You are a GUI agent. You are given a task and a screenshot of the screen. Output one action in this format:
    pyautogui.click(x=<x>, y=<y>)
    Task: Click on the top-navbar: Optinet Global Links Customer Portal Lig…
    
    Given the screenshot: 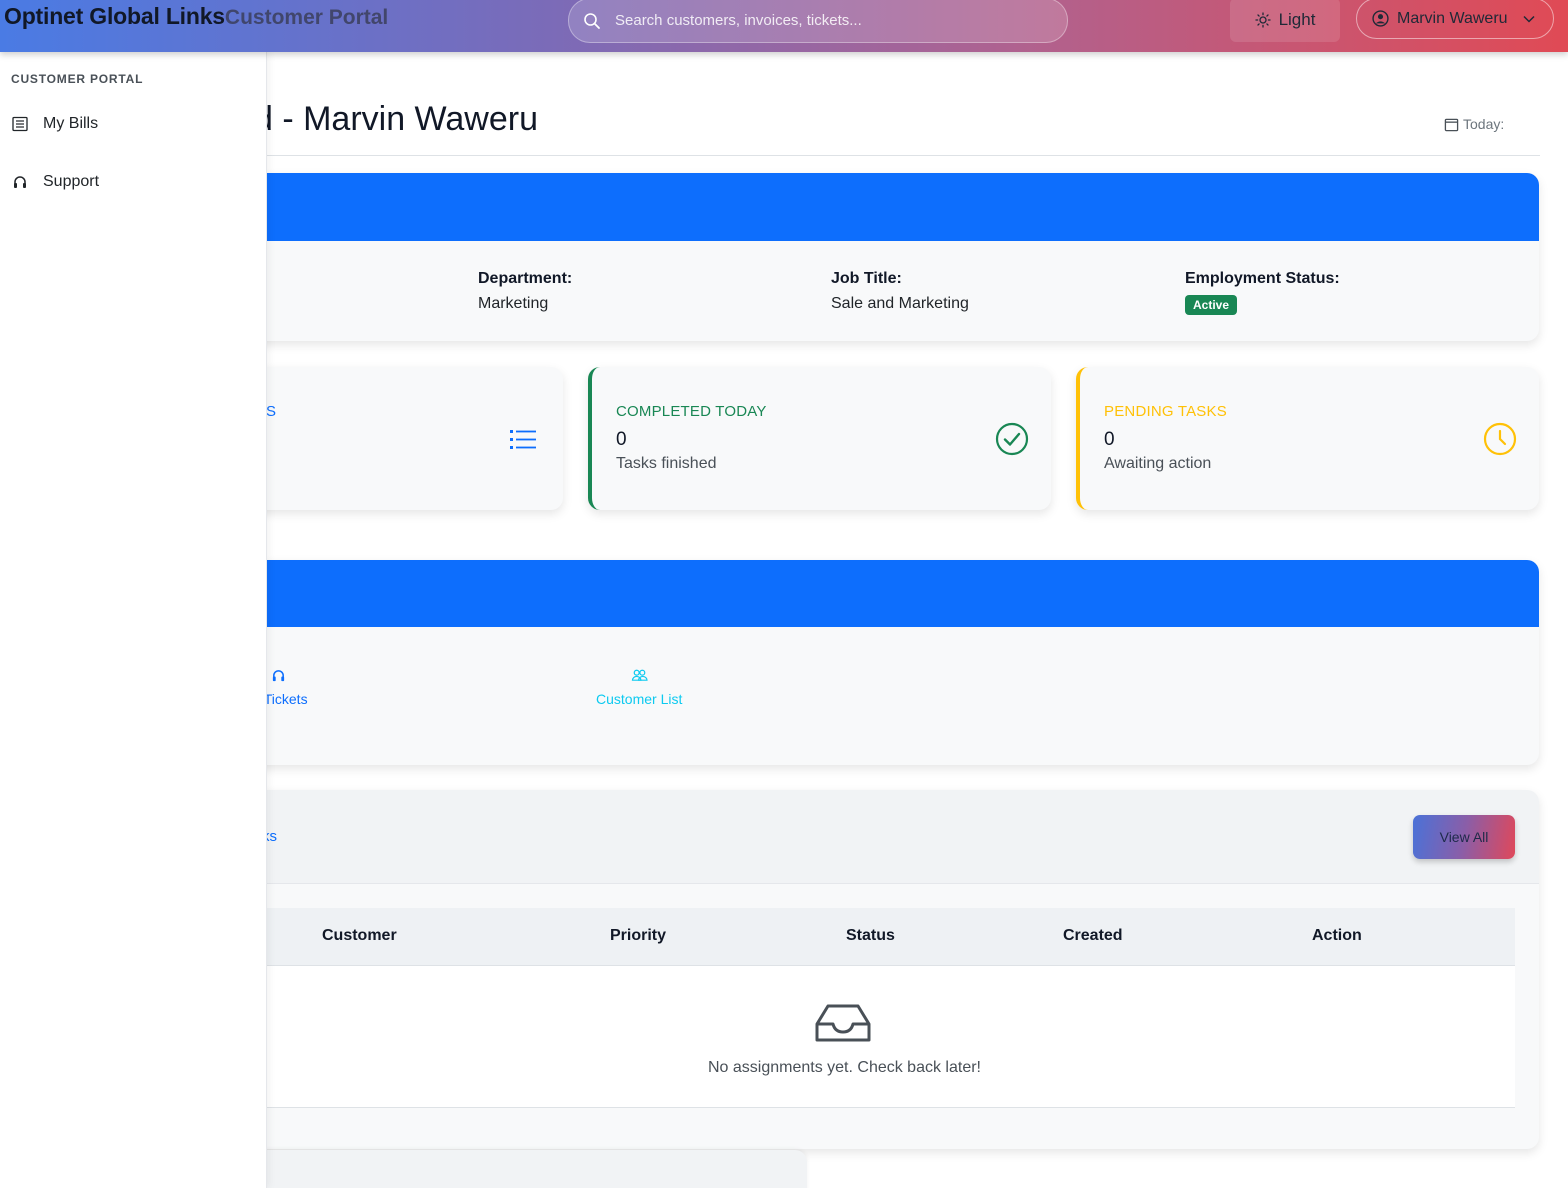 What is the action you would take?
    pyautogui.click(x=784, y=26)
    